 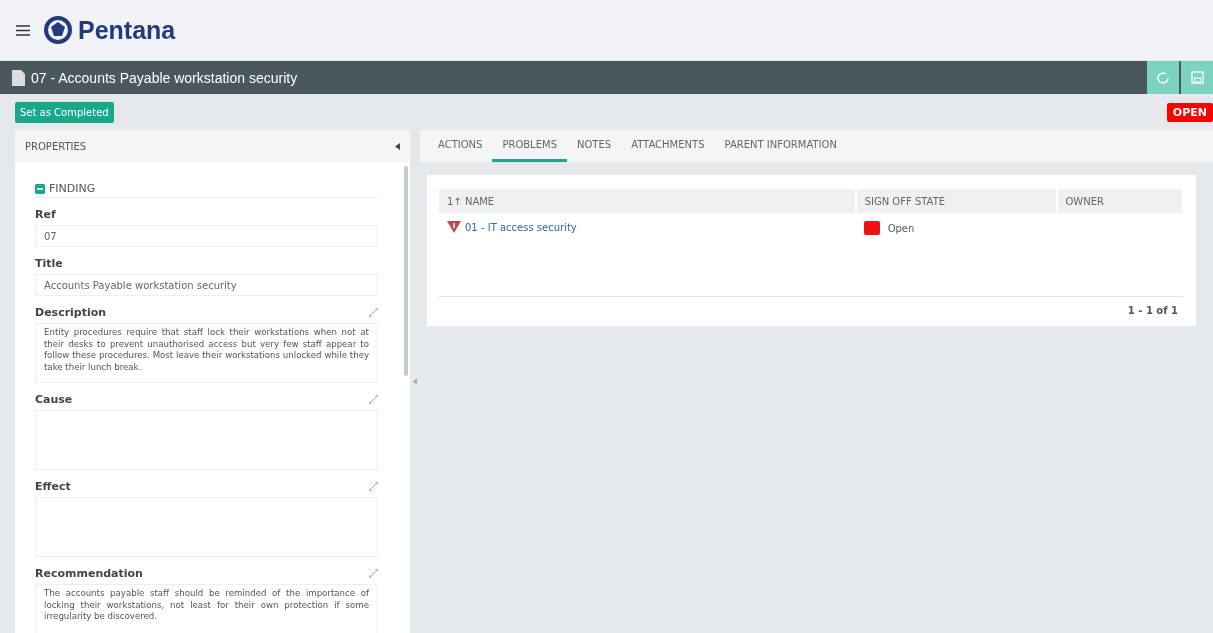 What do you see at coordinates (1119, 201) in the screenshot?
I see `column-header: OWNER` at bounding box center [1119, 201].